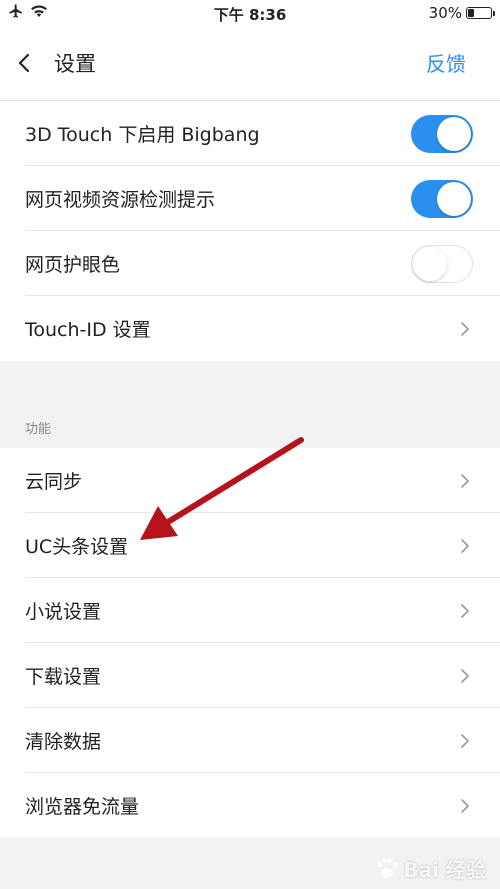  What do you see at coordinates (445, 13) in the screenshot?
I see `battery-percent: 30%` at bounding box center [445, 13].